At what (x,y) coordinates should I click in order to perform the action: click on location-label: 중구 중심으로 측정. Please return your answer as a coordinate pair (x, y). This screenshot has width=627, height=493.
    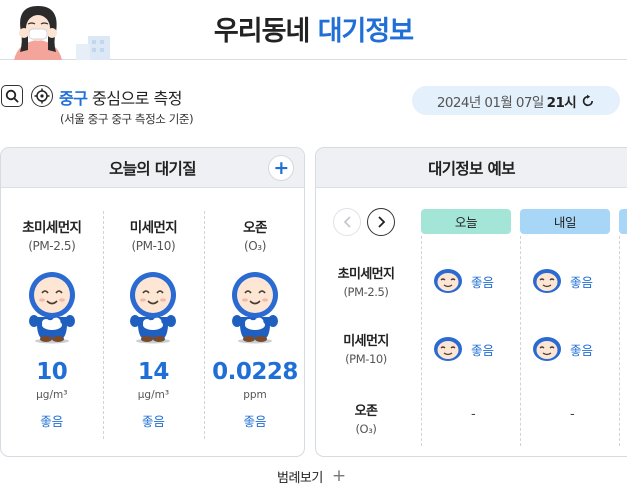
    Looking at the image, I should click on (120, 97).